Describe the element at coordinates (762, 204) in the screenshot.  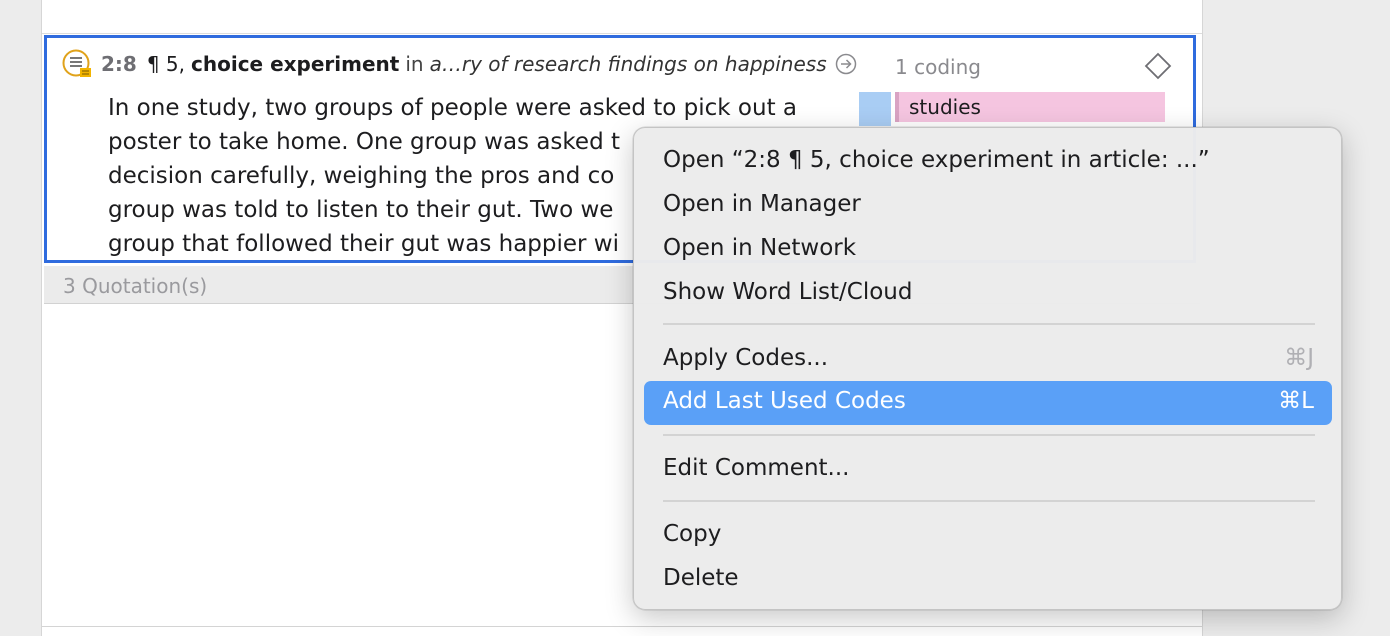
I see `menu-item-label: Open in Manager` at that location.